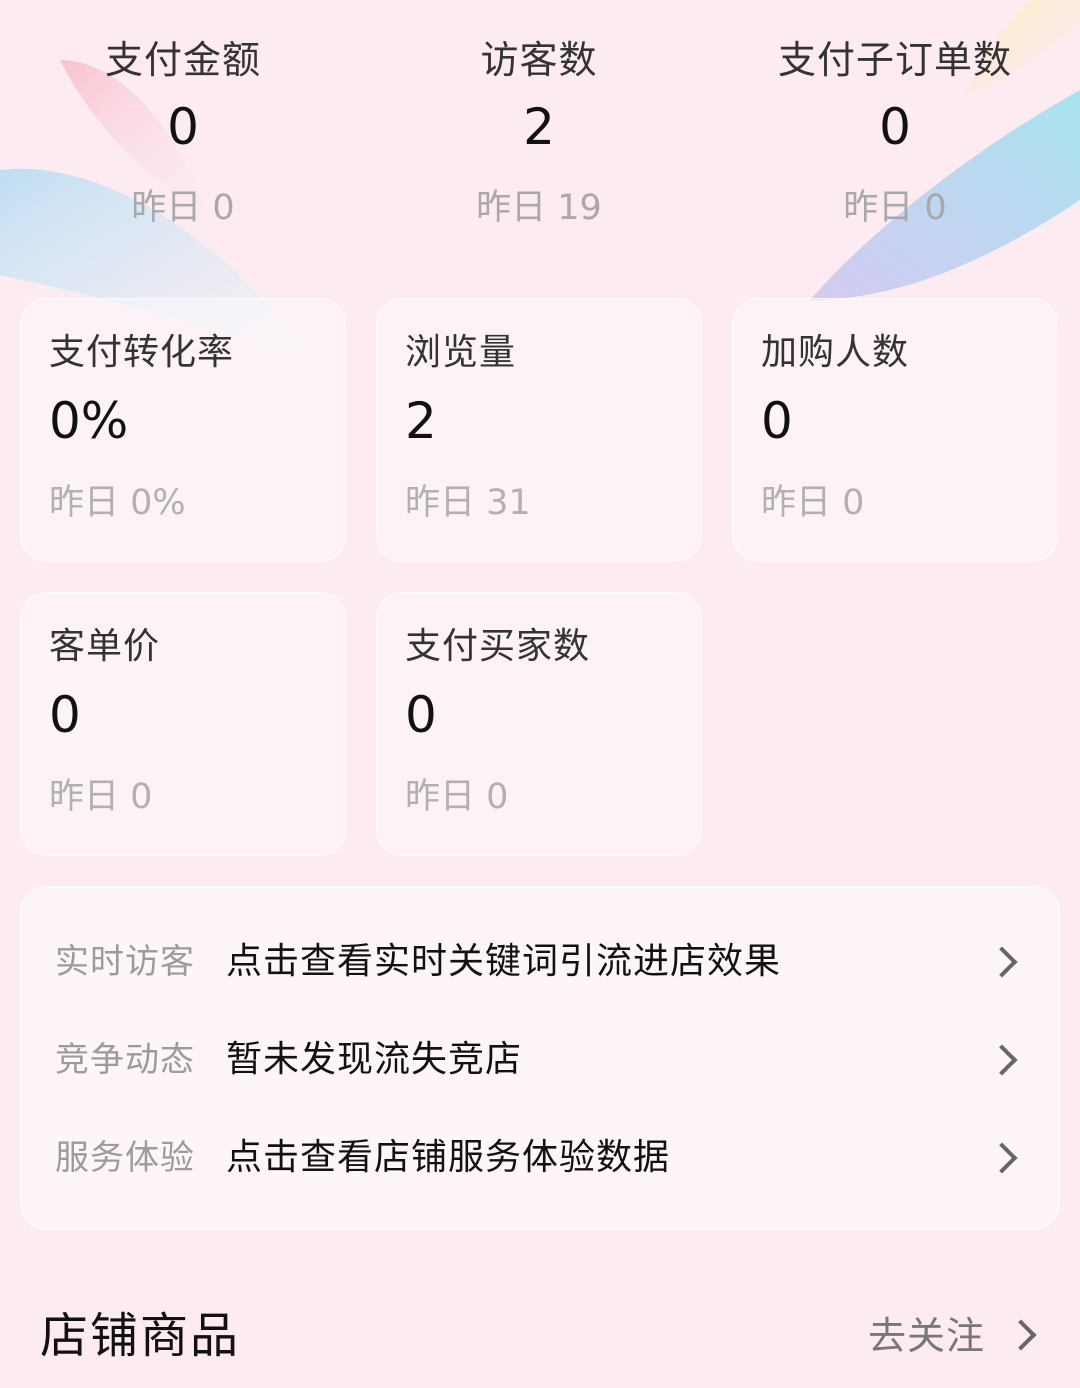 This screenshot has height=1388, width=1080. I want to click on stat-yesterday: 昨日 19, so click(539, 208).